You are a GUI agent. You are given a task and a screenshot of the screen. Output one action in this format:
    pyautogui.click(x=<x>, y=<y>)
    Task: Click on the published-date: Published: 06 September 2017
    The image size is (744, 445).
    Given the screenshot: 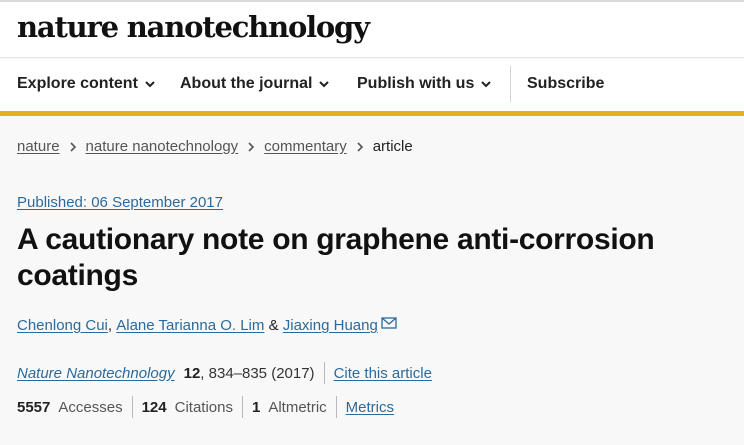 What is the action you would take?
    pyautogui.click(x=120, y=202)
    